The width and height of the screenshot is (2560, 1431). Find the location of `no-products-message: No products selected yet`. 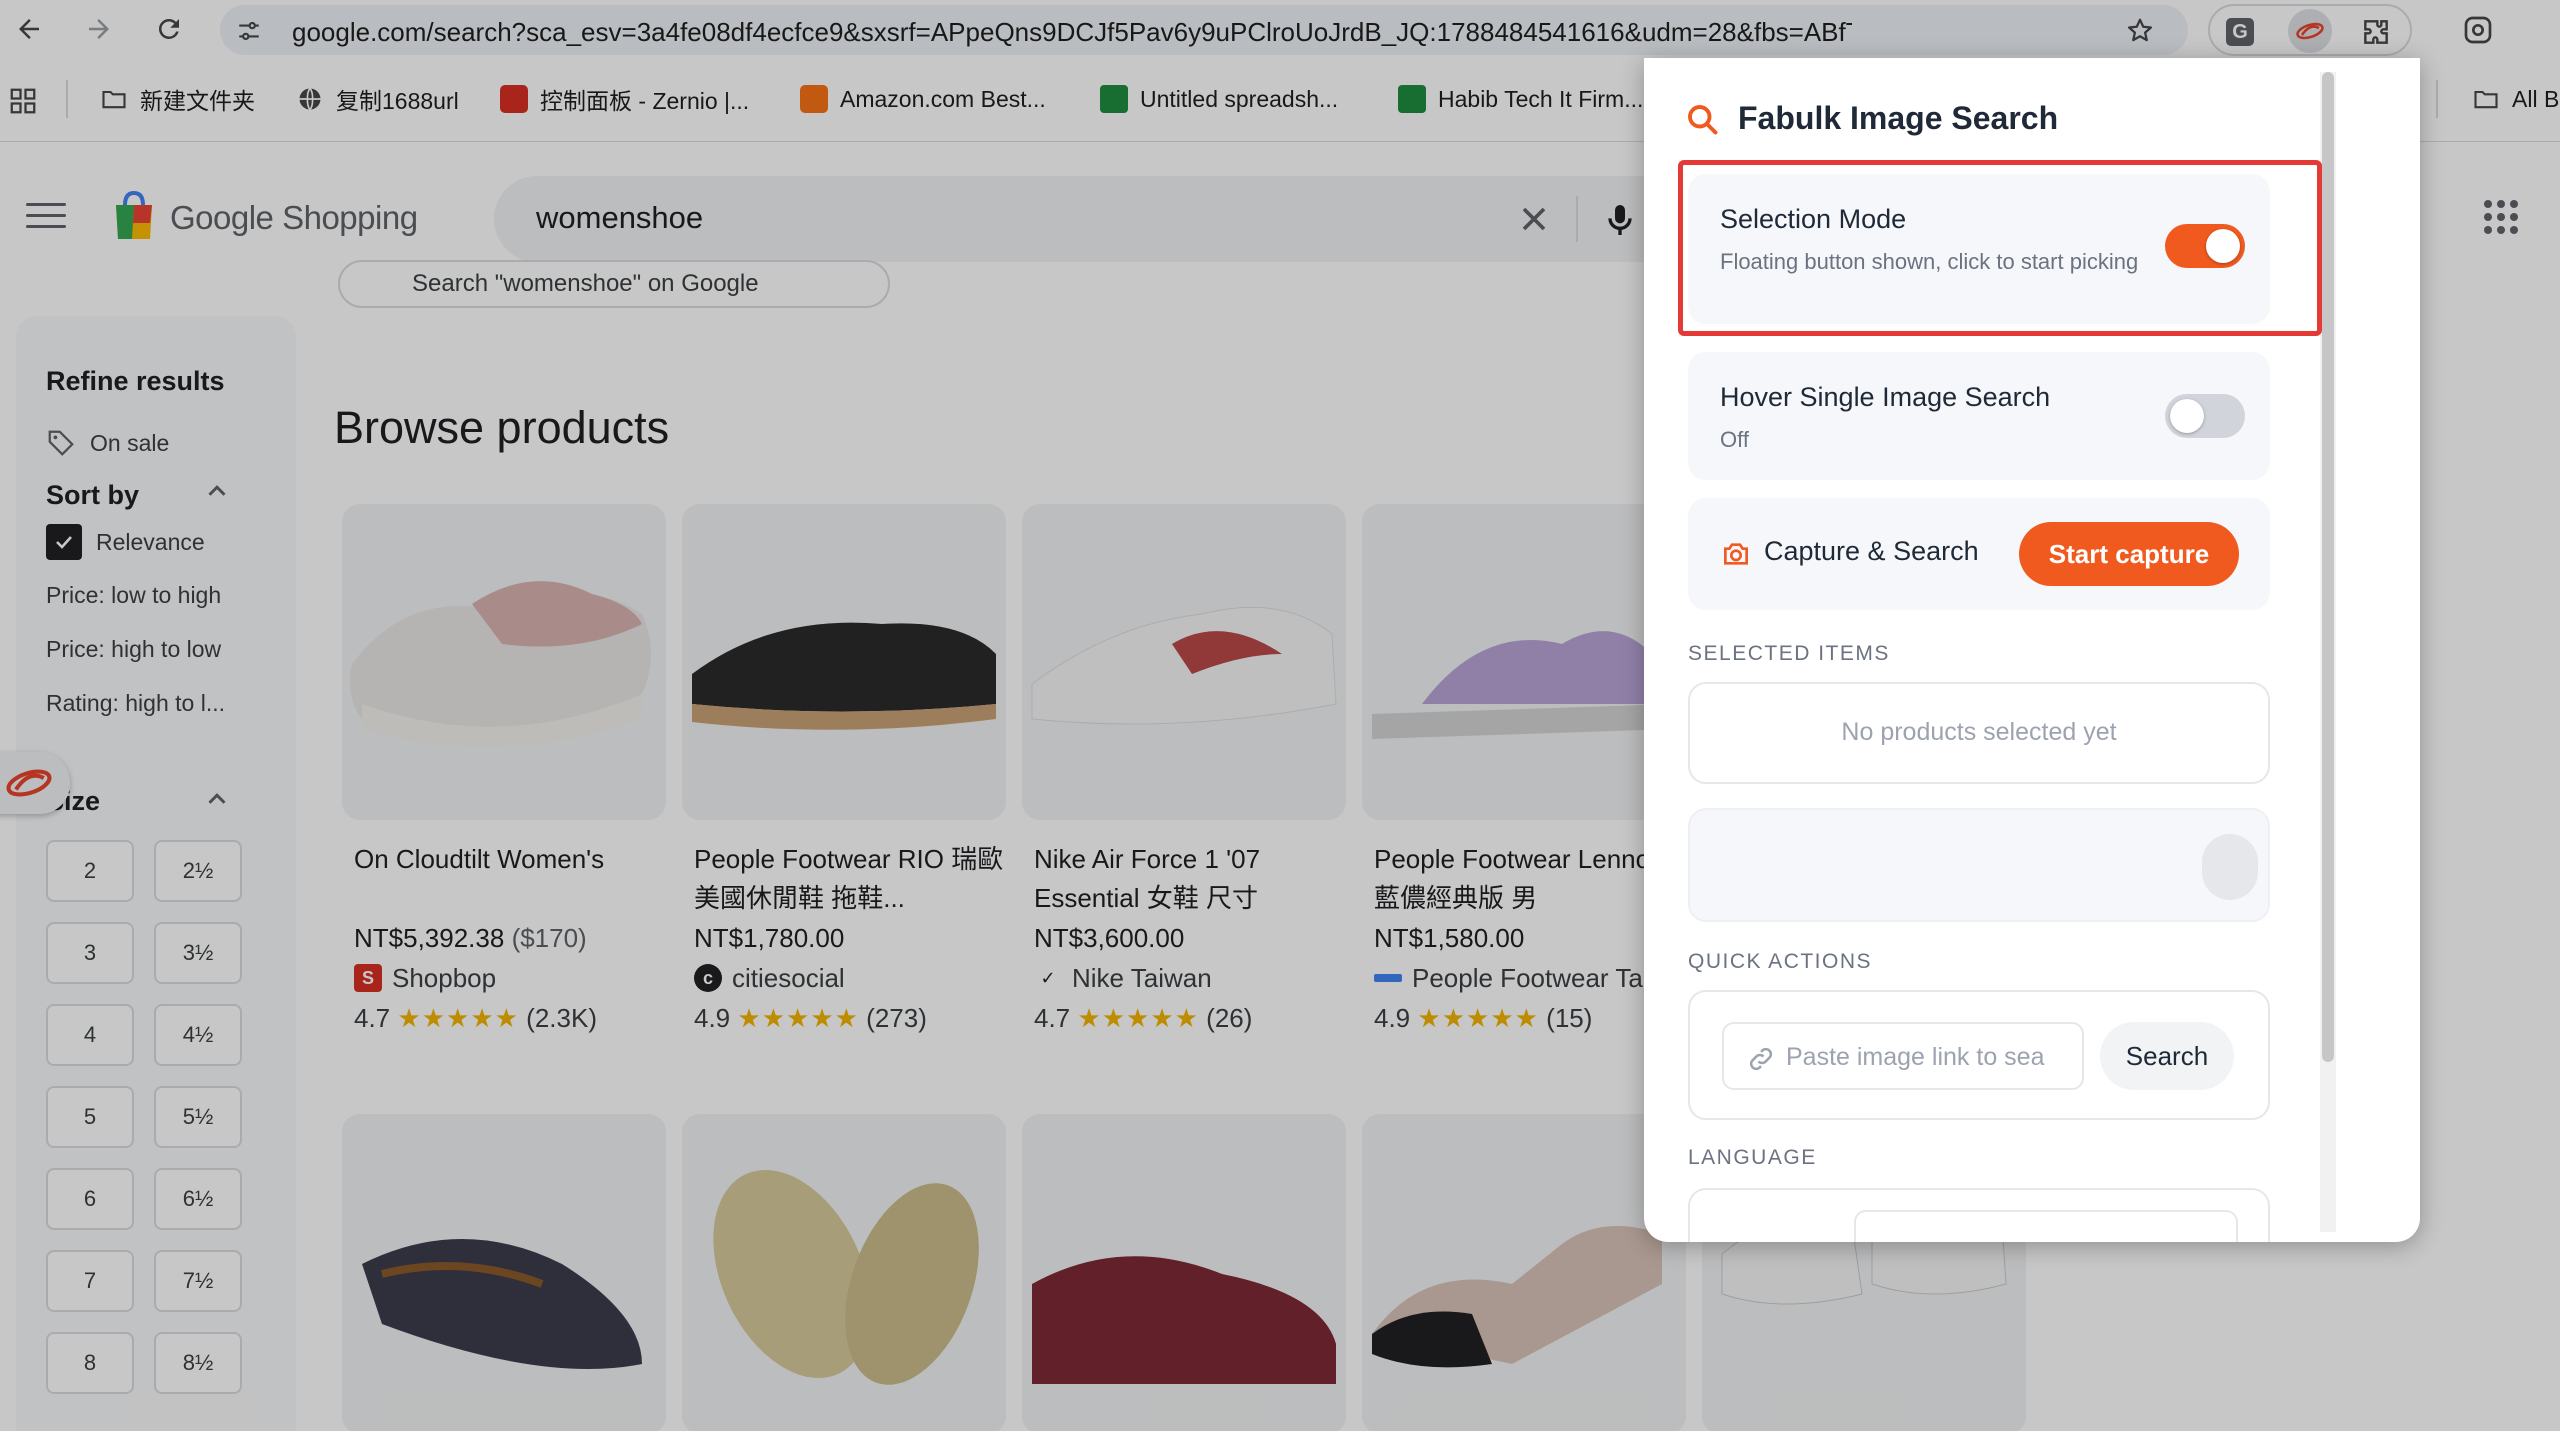

no-products-message: No products selected yet is located at coordinates (1979, 732).